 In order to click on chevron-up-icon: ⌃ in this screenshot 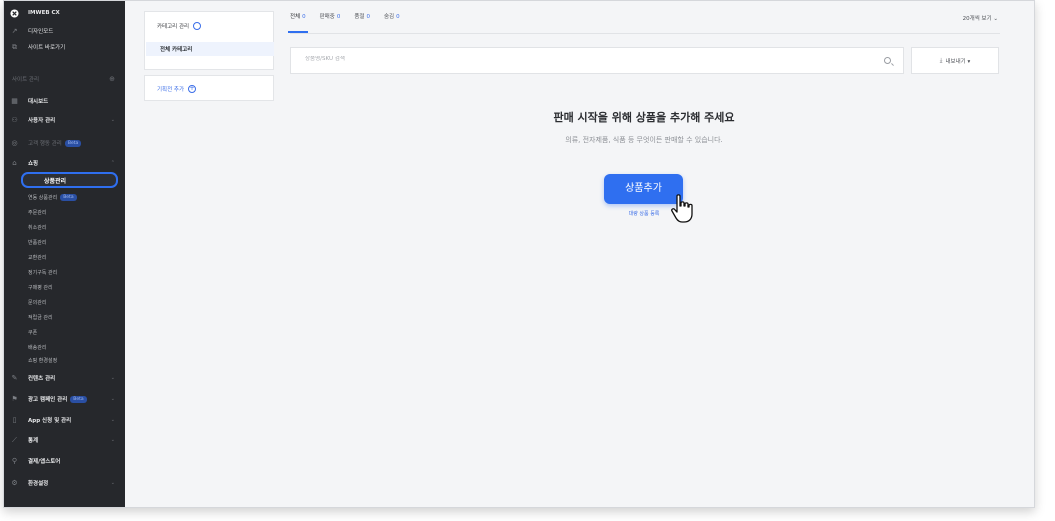, I will do `click(112, 163)`.